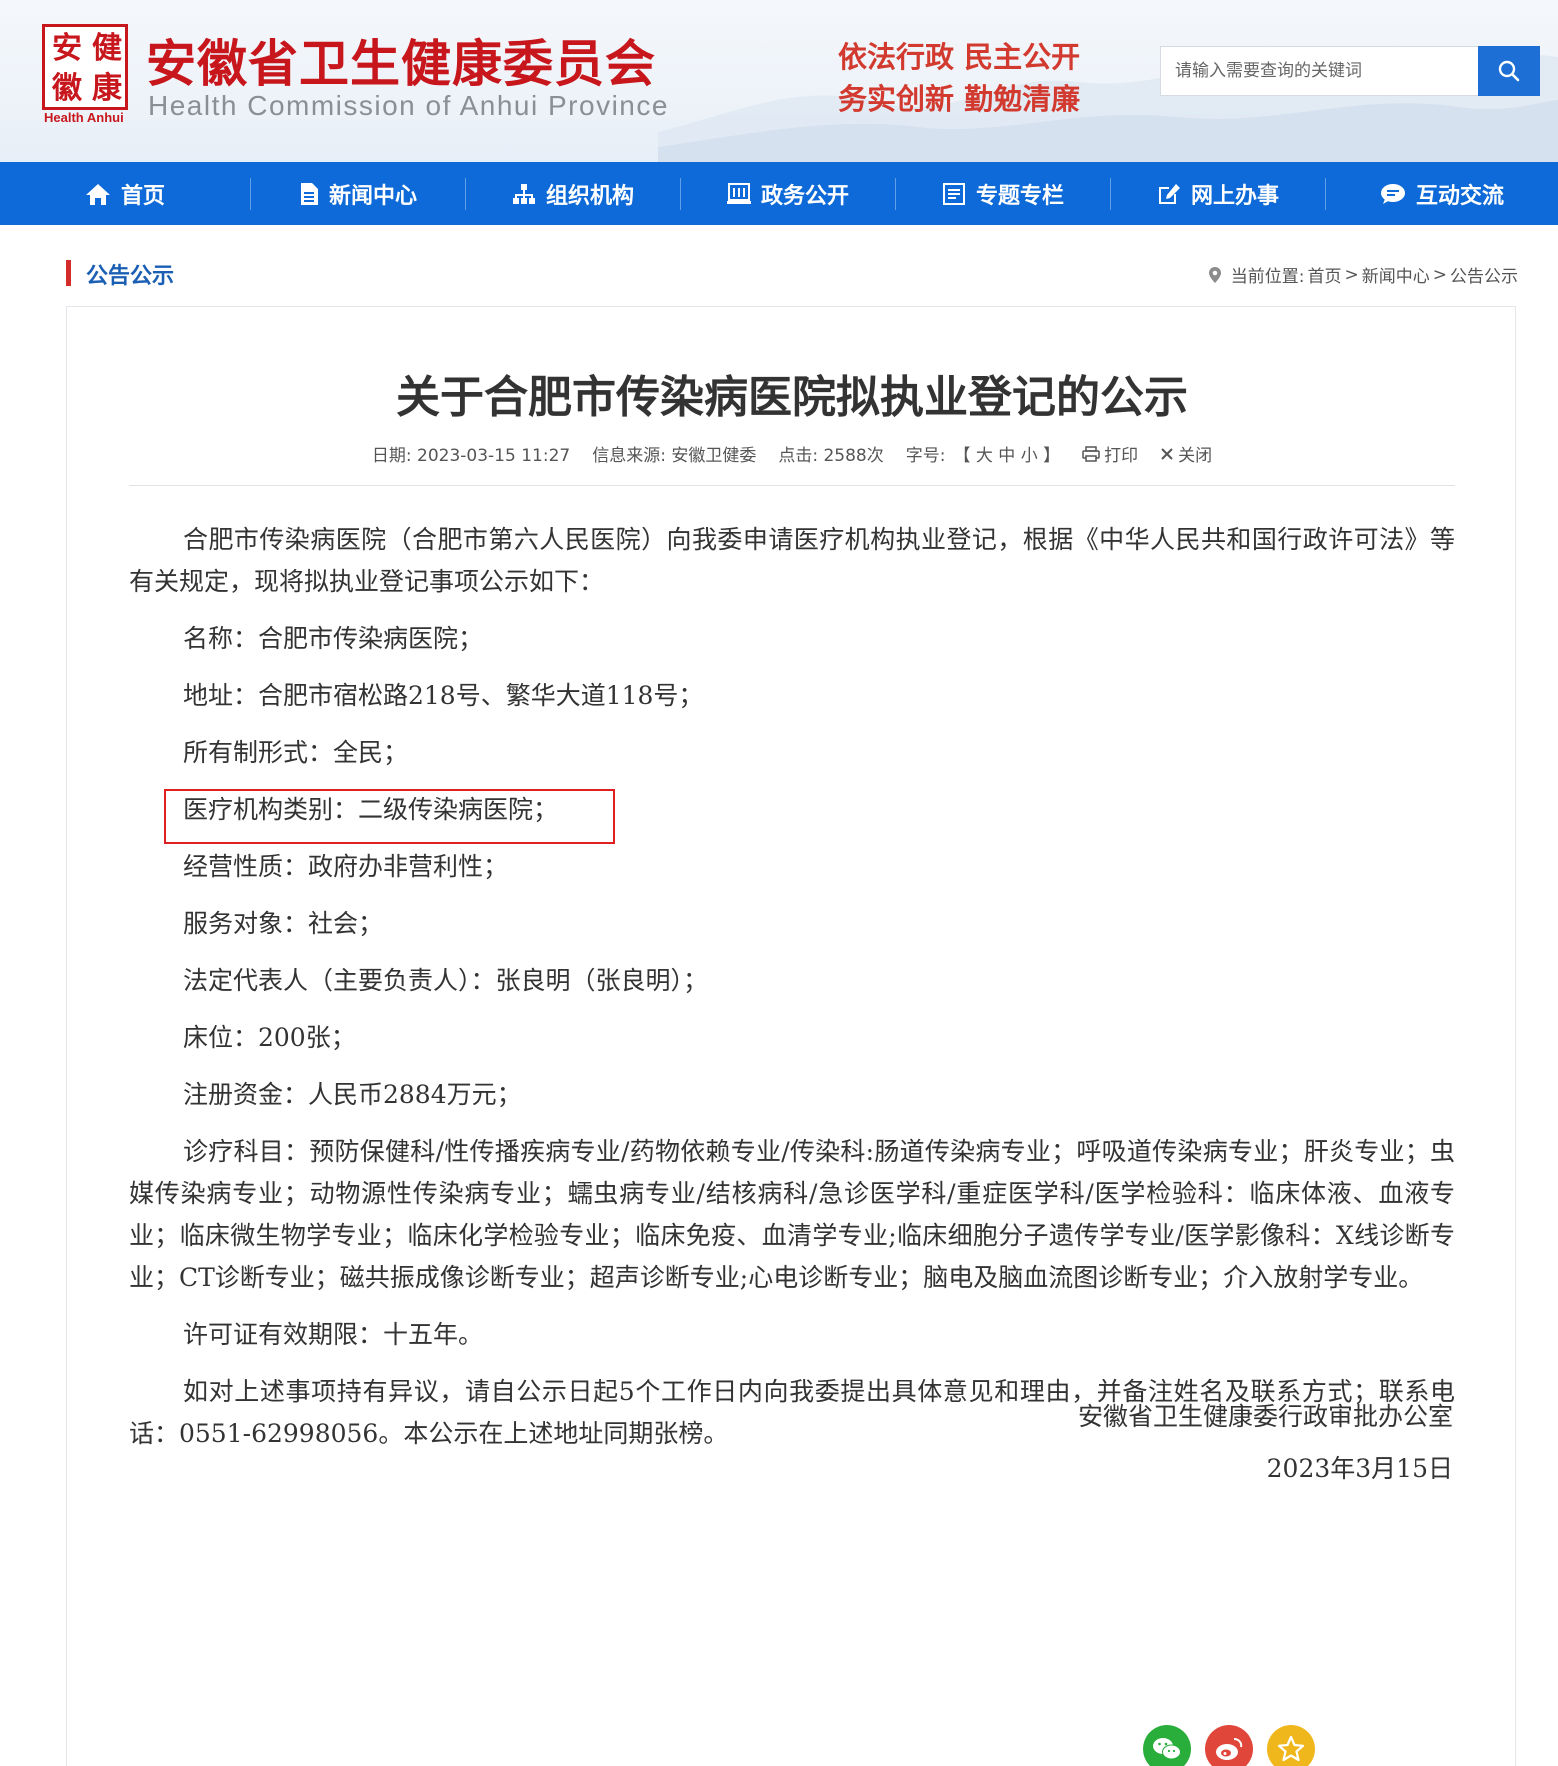 The image size is (1558, 1766). I want to click on nav-item-special-topics: 专题专栏, so click(1003, 193).